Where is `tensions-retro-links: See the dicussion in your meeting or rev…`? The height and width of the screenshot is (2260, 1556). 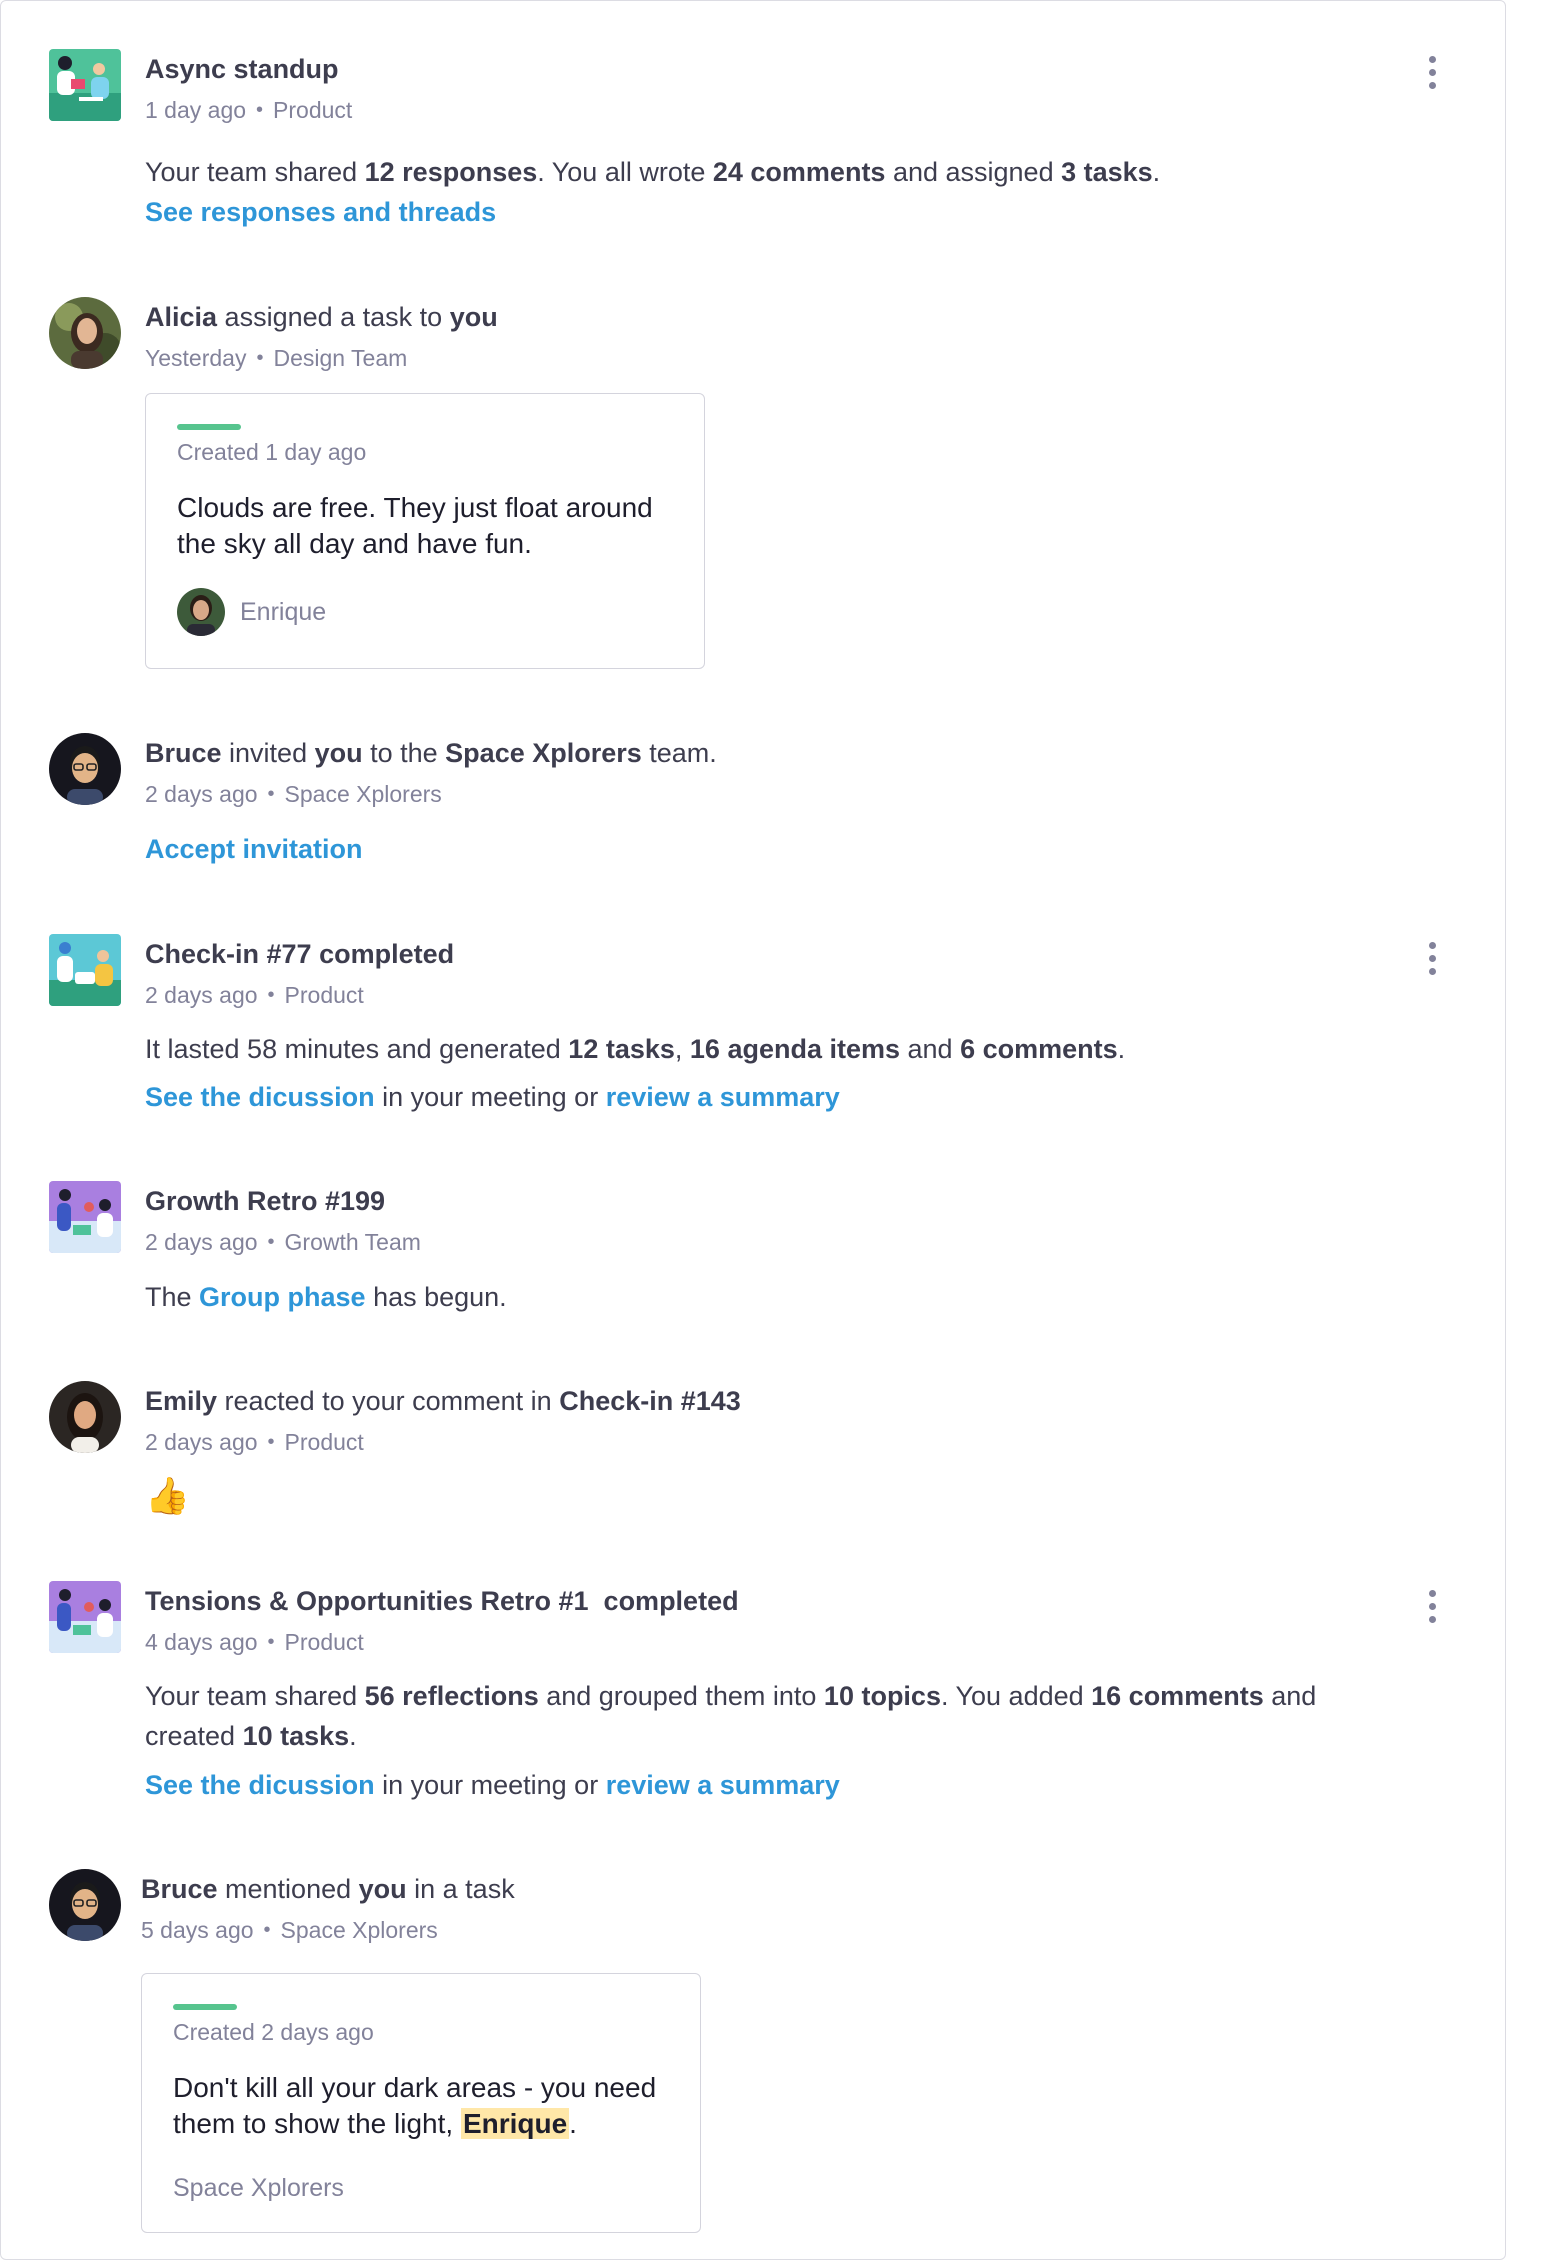
tensions-retro-links: See the dicussion in your meeting or rev… is located at coordinates (492, 1785).